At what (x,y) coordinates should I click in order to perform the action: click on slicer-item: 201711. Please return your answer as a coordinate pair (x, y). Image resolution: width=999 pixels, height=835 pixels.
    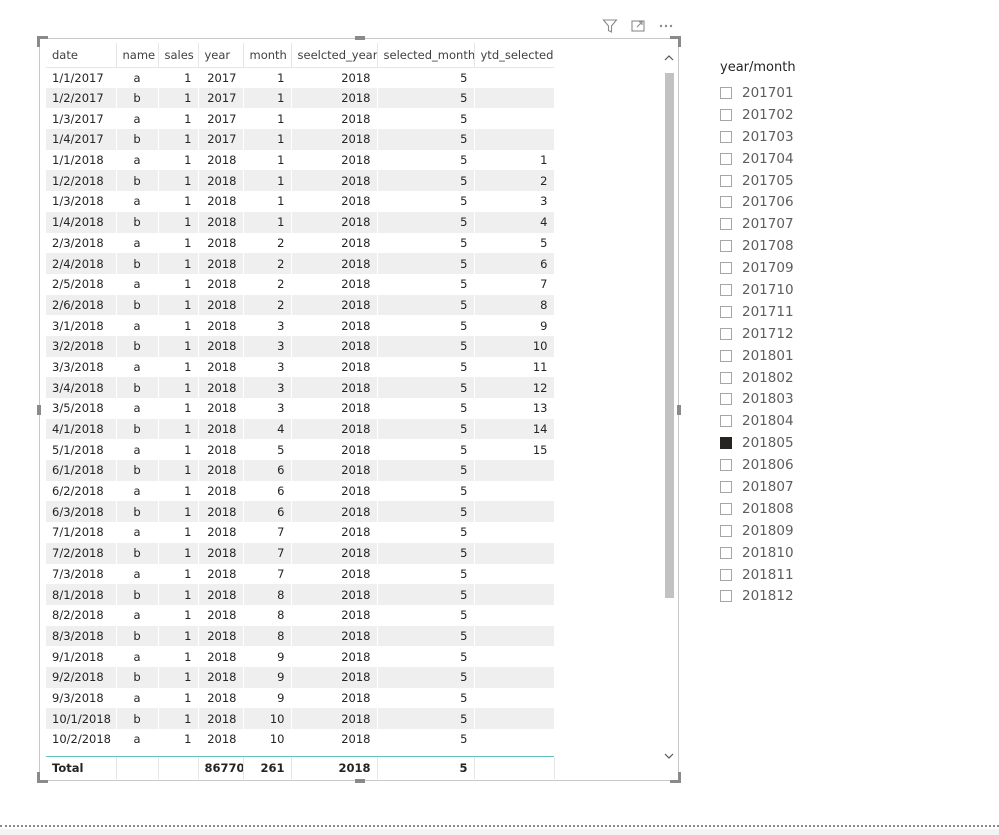
    Looking at the image, I should click on (820, 312).